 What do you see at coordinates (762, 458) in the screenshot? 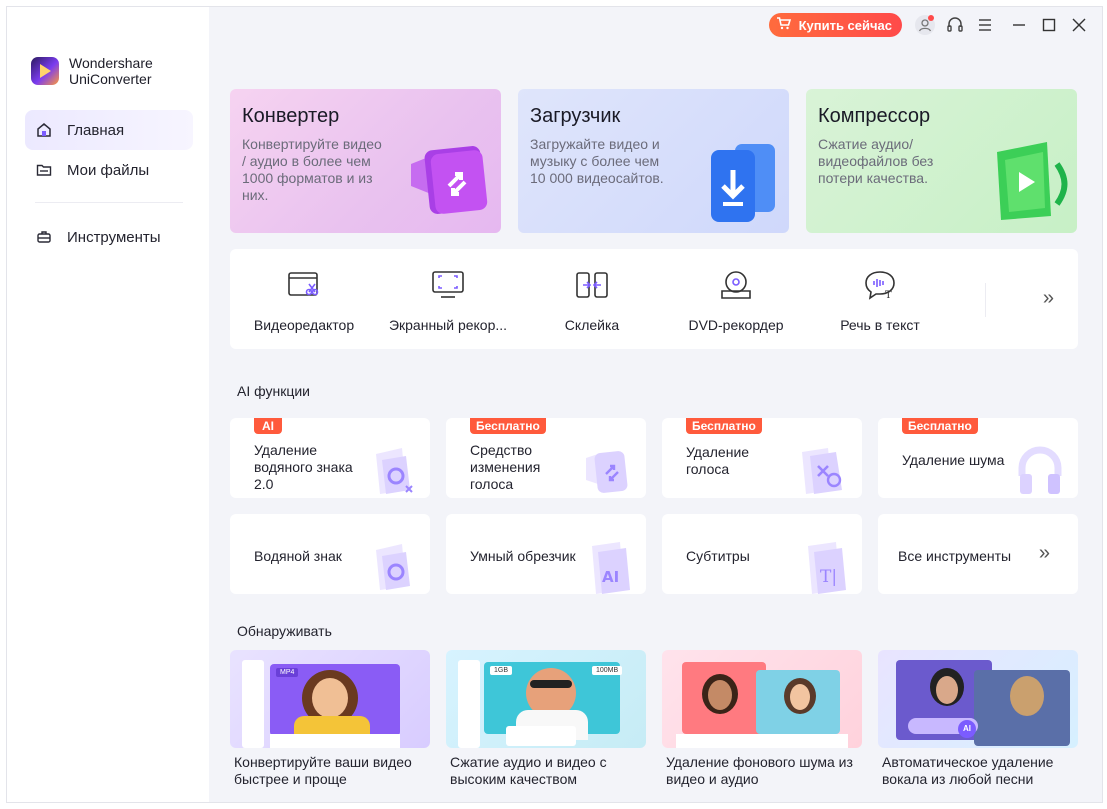
I see `ai-card-vocal-remover: Бесплатно Удаление голоса` at bounding box center [762, 458].